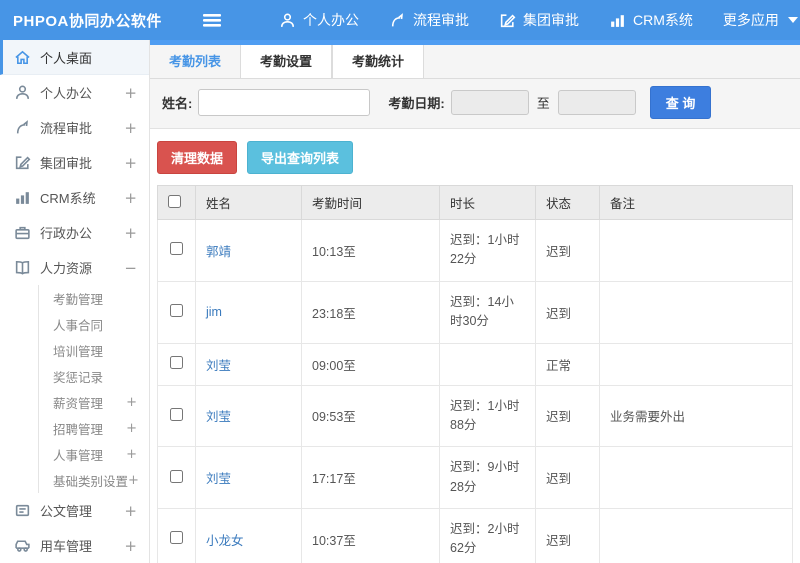 The height and width of the screenshot is (563, 800). What do you see at coordinates (74, 57) in the screenshot?
I see `sidebar-item-personal-desktop: 个人桌面` at bounding box center [74, 57].